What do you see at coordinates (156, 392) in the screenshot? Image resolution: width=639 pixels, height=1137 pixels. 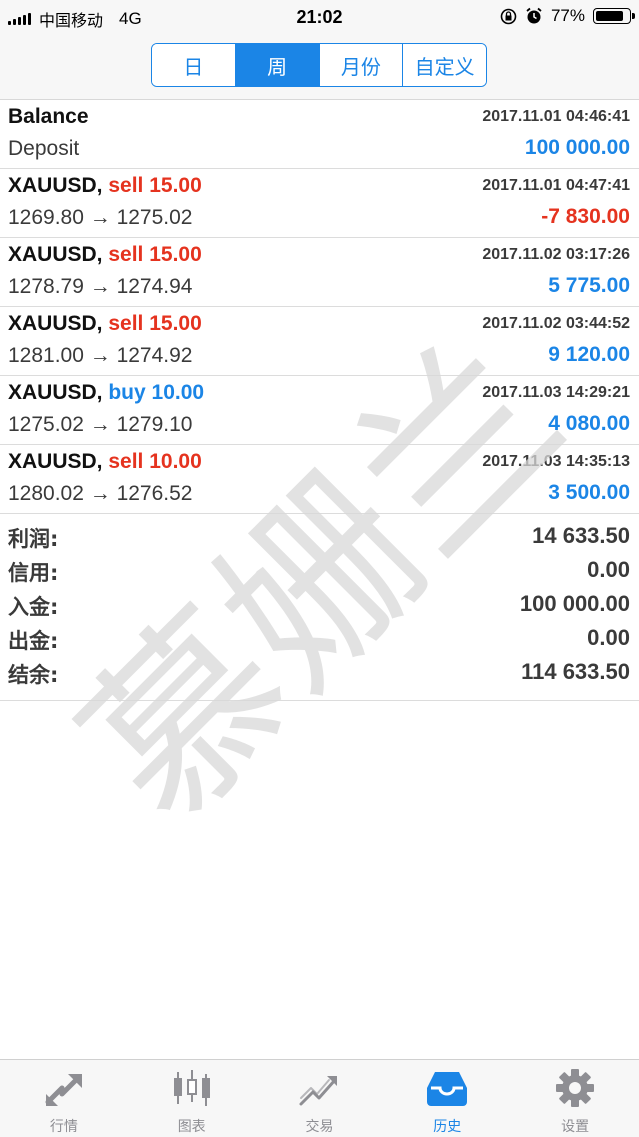 I see `trade-side: buy 10.00` at bounding box center [156, 392].